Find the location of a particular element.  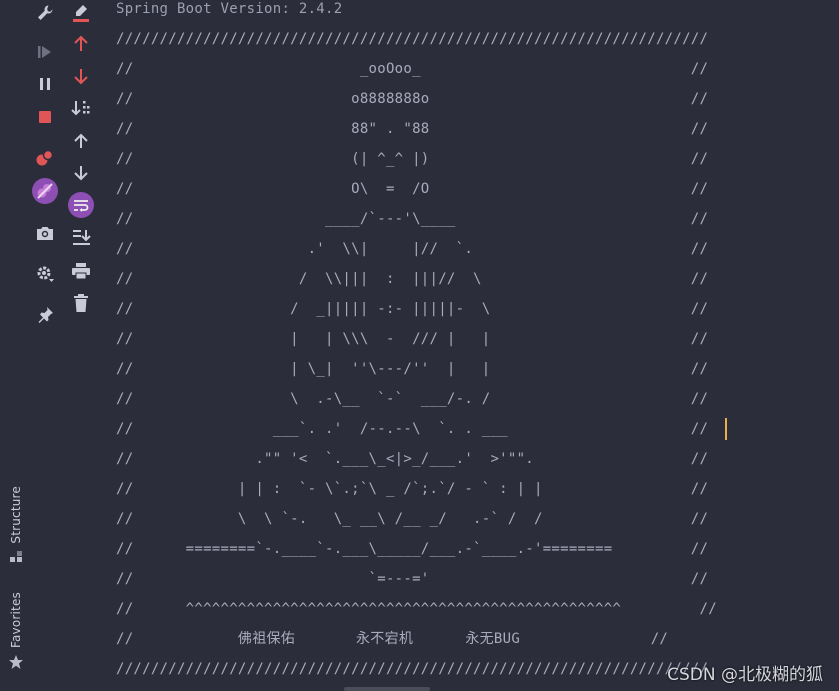

resume-icon is located at coordinates (44, 52).